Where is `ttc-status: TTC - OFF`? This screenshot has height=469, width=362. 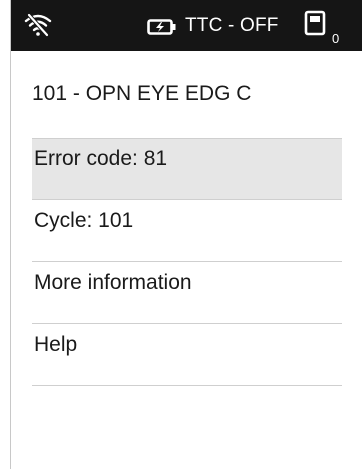 ttc-status: TTC - OFF is located at coordinates (232, 25).